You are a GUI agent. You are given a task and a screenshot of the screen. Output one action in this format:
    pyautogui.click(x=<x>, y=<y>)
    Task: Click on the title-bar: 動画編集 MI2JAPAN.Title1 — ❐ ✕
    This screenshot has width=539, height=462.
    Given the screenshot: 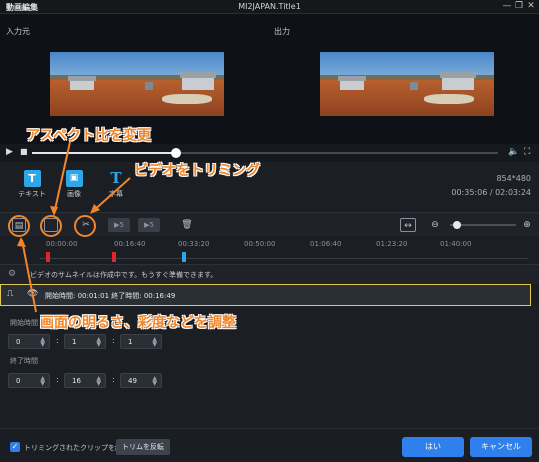 What is the action you would take?
    pyautogui.click(x=269, y=7)
    